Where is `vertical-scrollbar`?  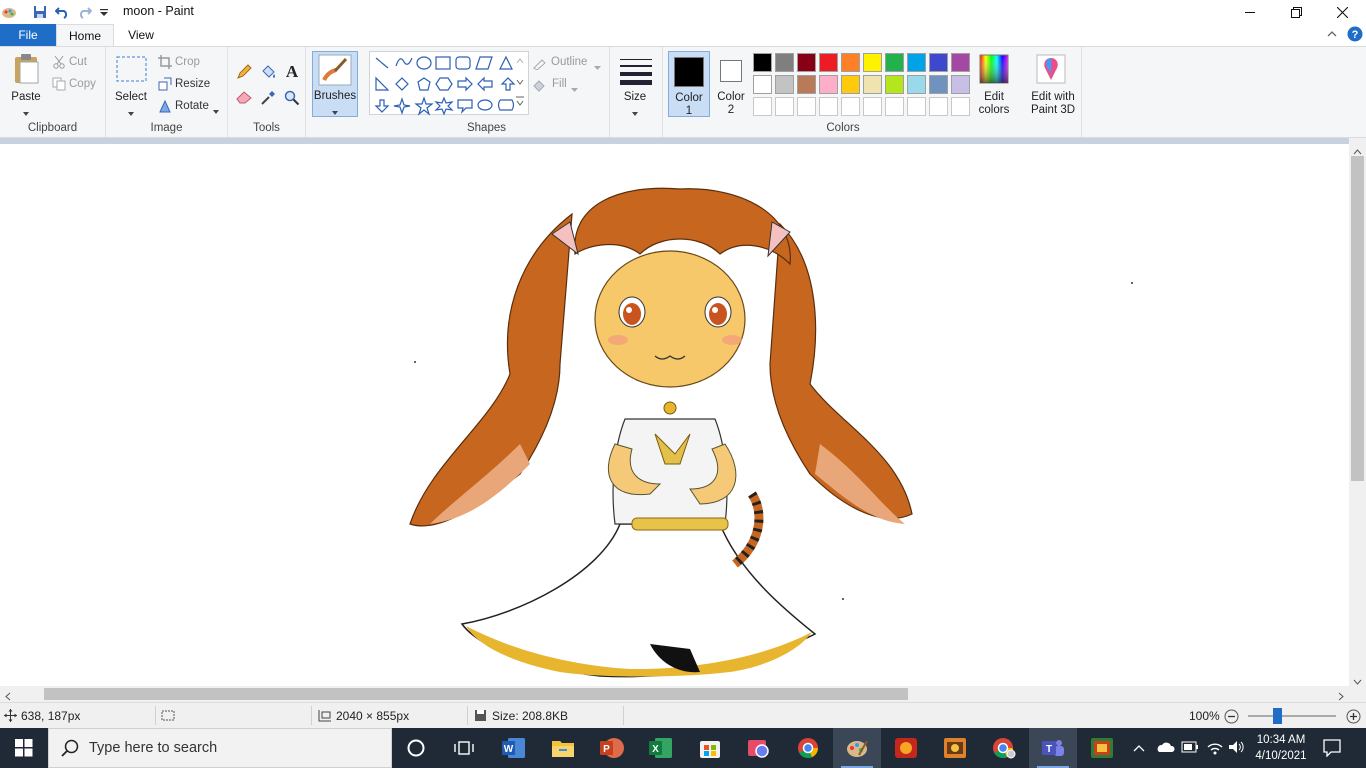 vertical-scrollbar is located at coordinates (1357, 412).